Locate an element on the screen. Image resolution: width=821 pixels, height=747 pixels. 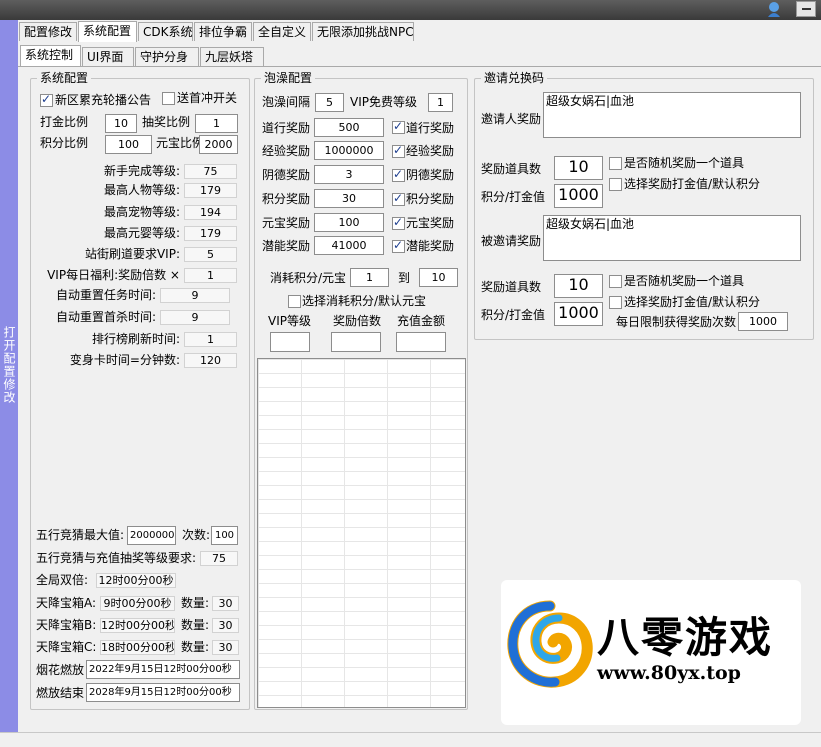
consume-from-input: 1 is located at coordinates (369, 277).